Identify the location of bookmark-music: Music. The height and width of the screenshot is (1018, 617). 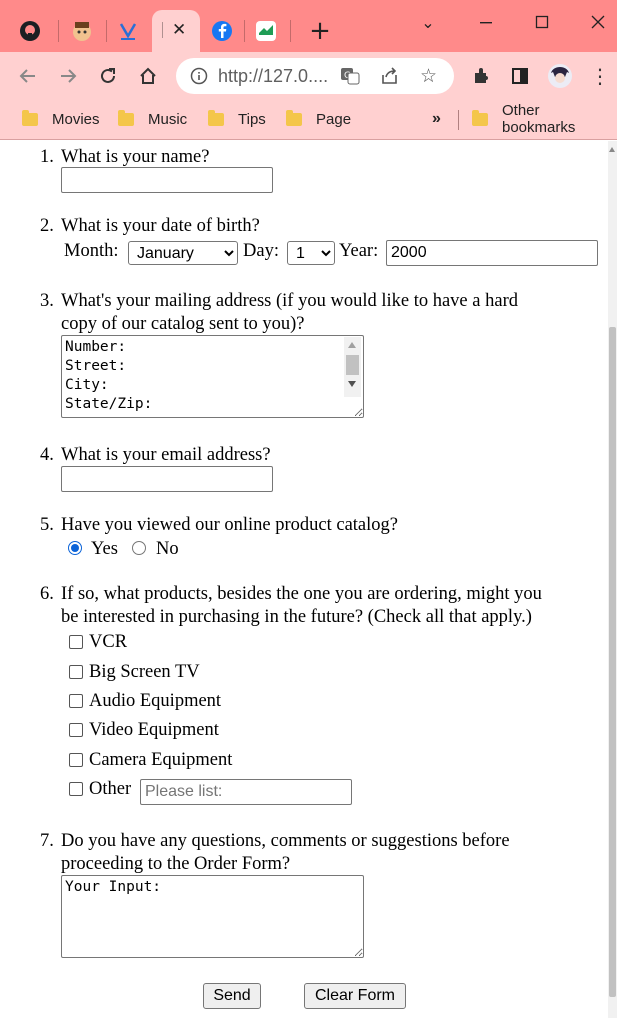
(152, 119).